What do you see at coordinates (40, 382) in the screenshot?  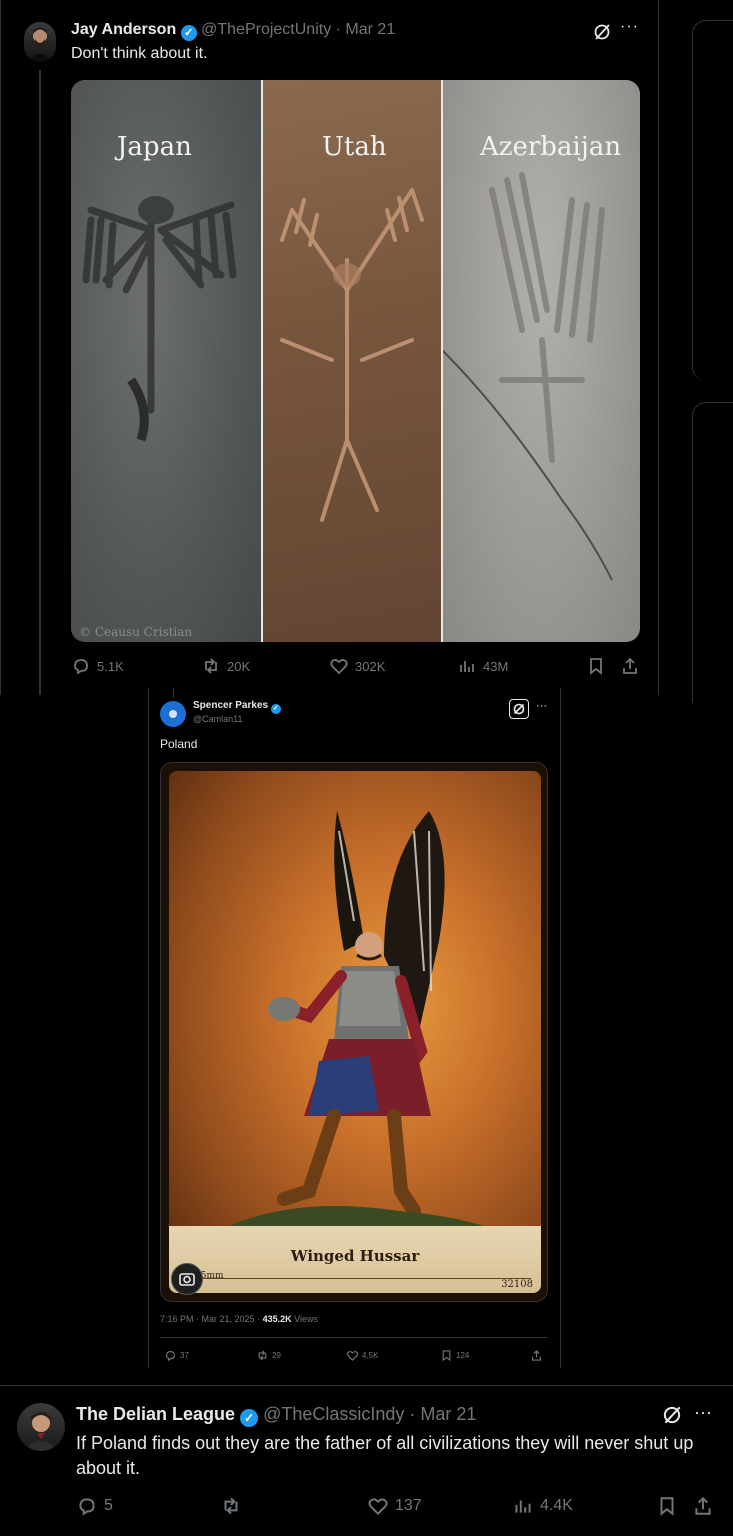 I see `thread-line` at bounding box center [40, 382].